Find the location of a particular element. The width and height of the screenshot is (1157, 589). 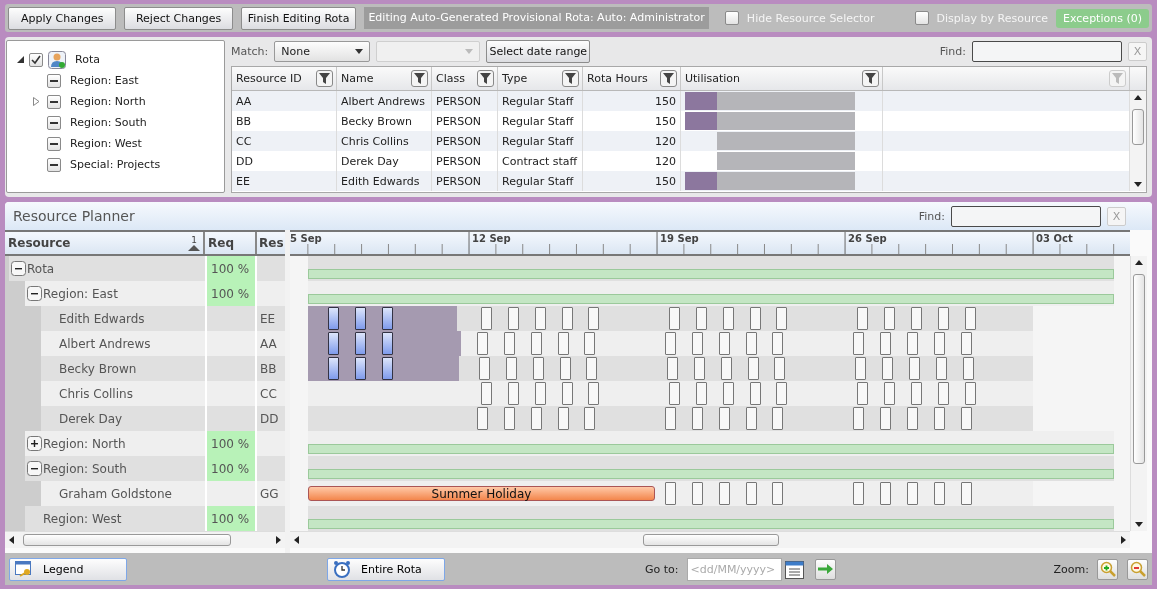

column-header: Resource ID is located at coordinates (269, 78).